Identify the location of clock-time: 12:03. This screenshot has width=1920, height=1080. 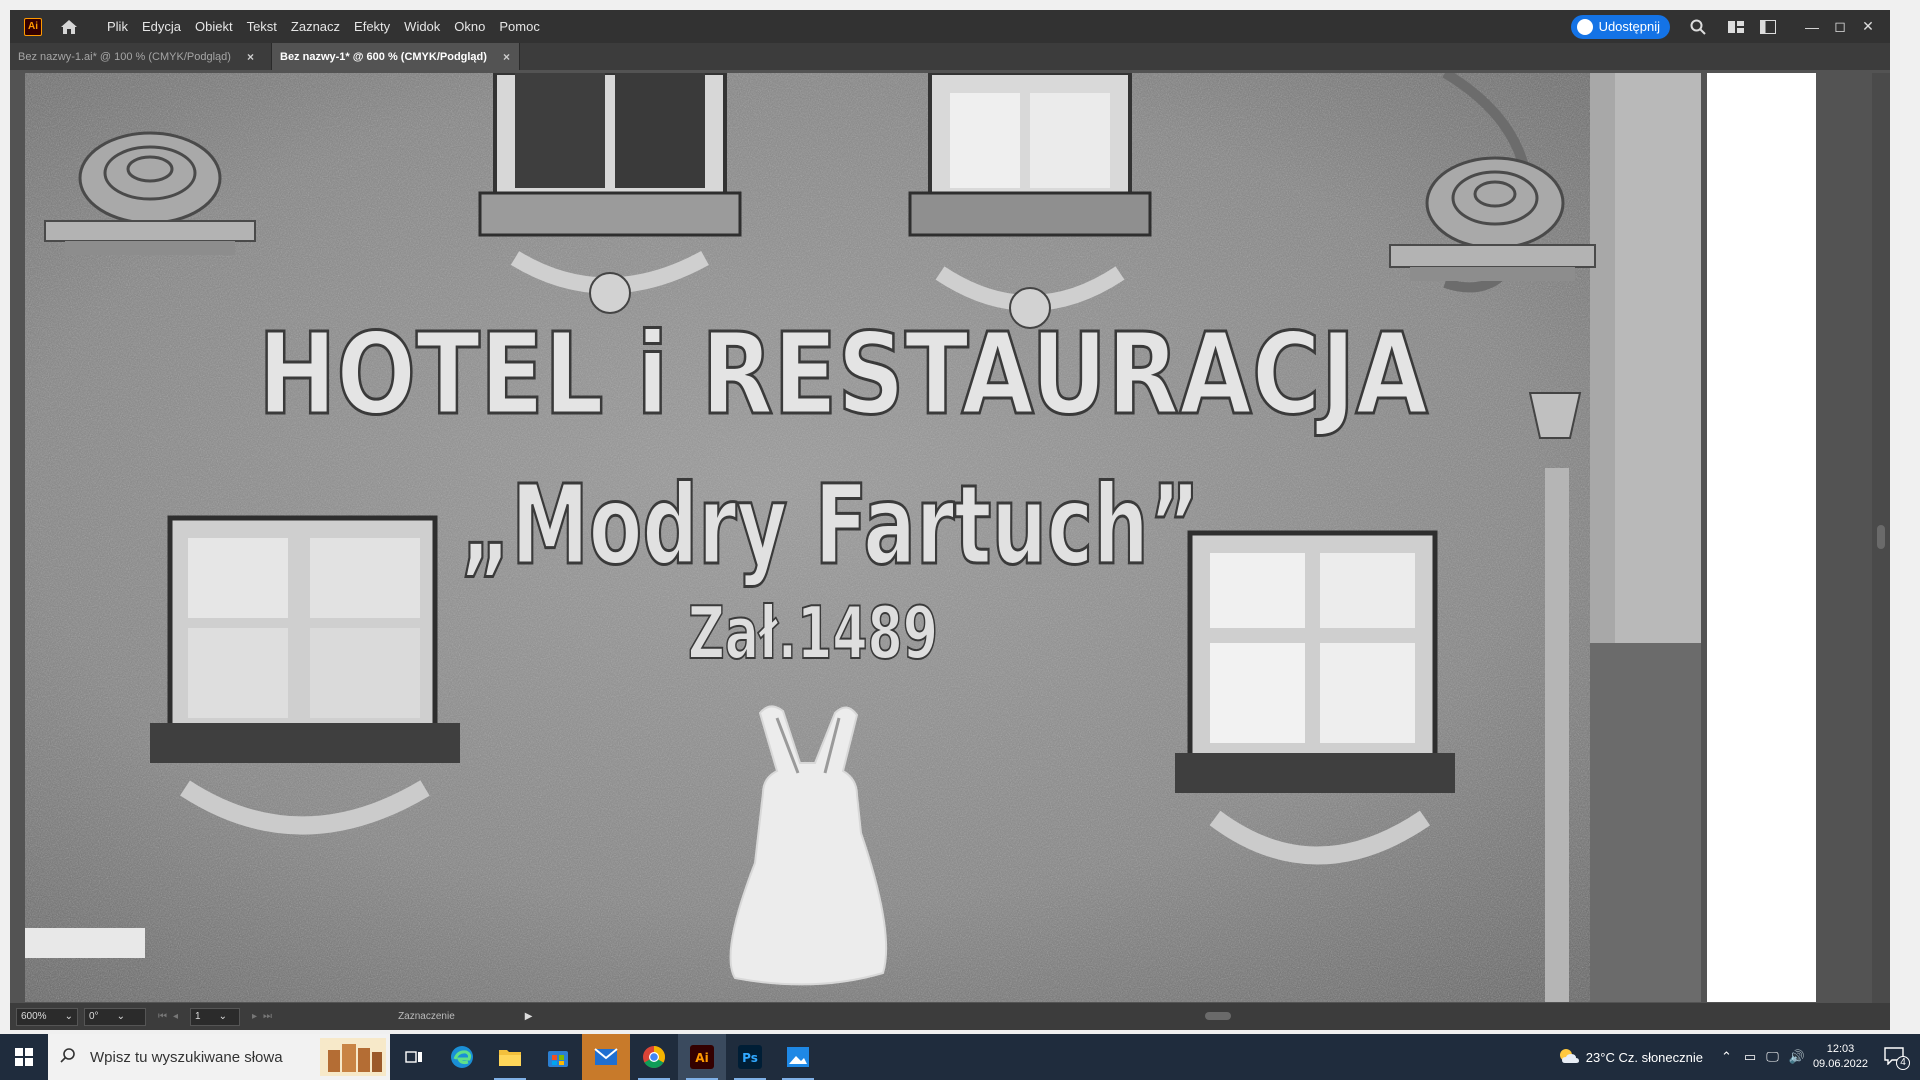
(1840, 1049).